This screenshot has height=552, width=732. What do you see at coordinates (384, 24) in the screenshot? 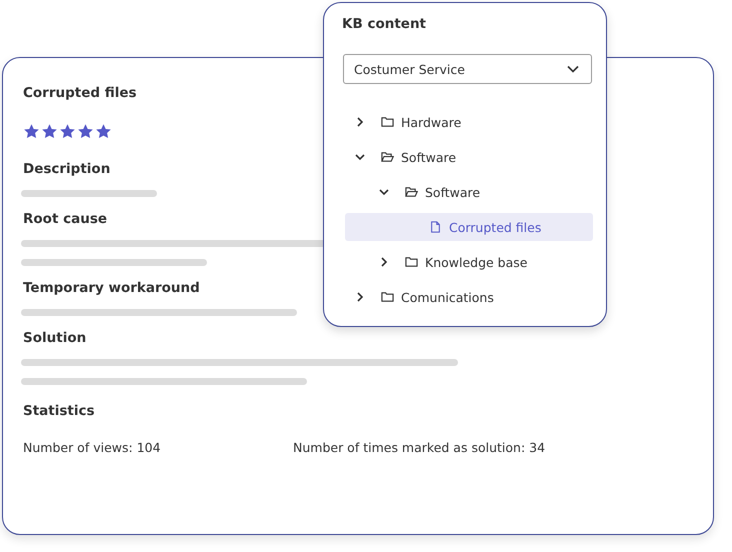
I see `panel-title: KB content` at bounding box center [384, 24].